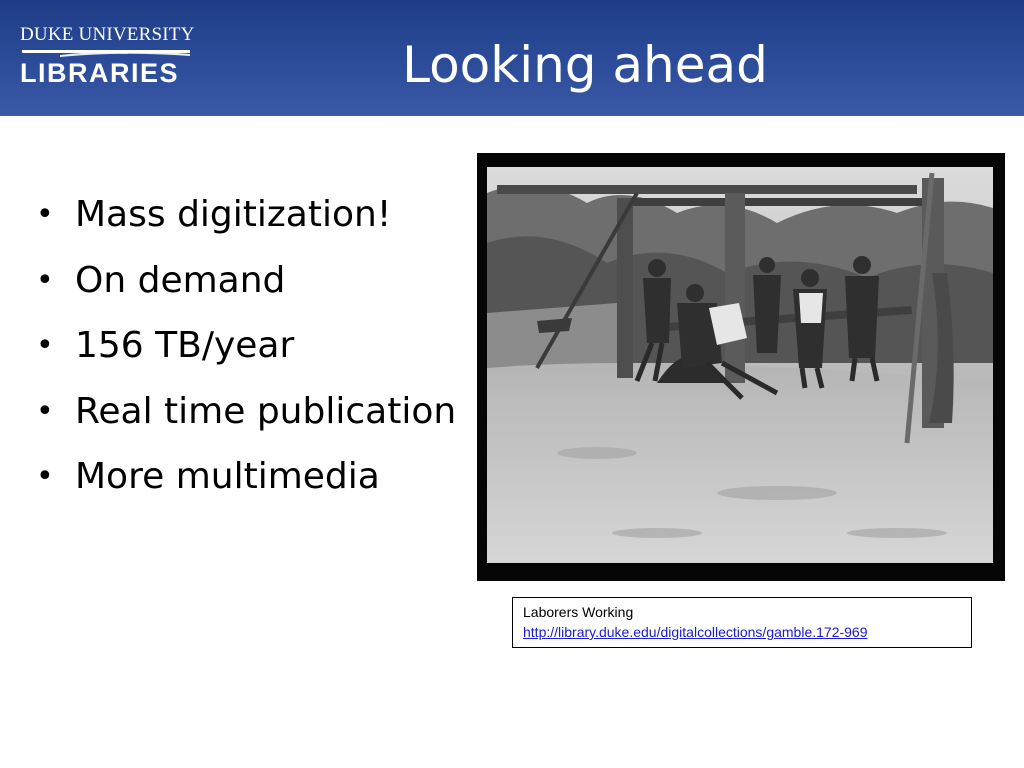 This screenshot has width=1024, height=768. I want to click on logo-libraries-text: LIBRARIES, so click(100, 73).